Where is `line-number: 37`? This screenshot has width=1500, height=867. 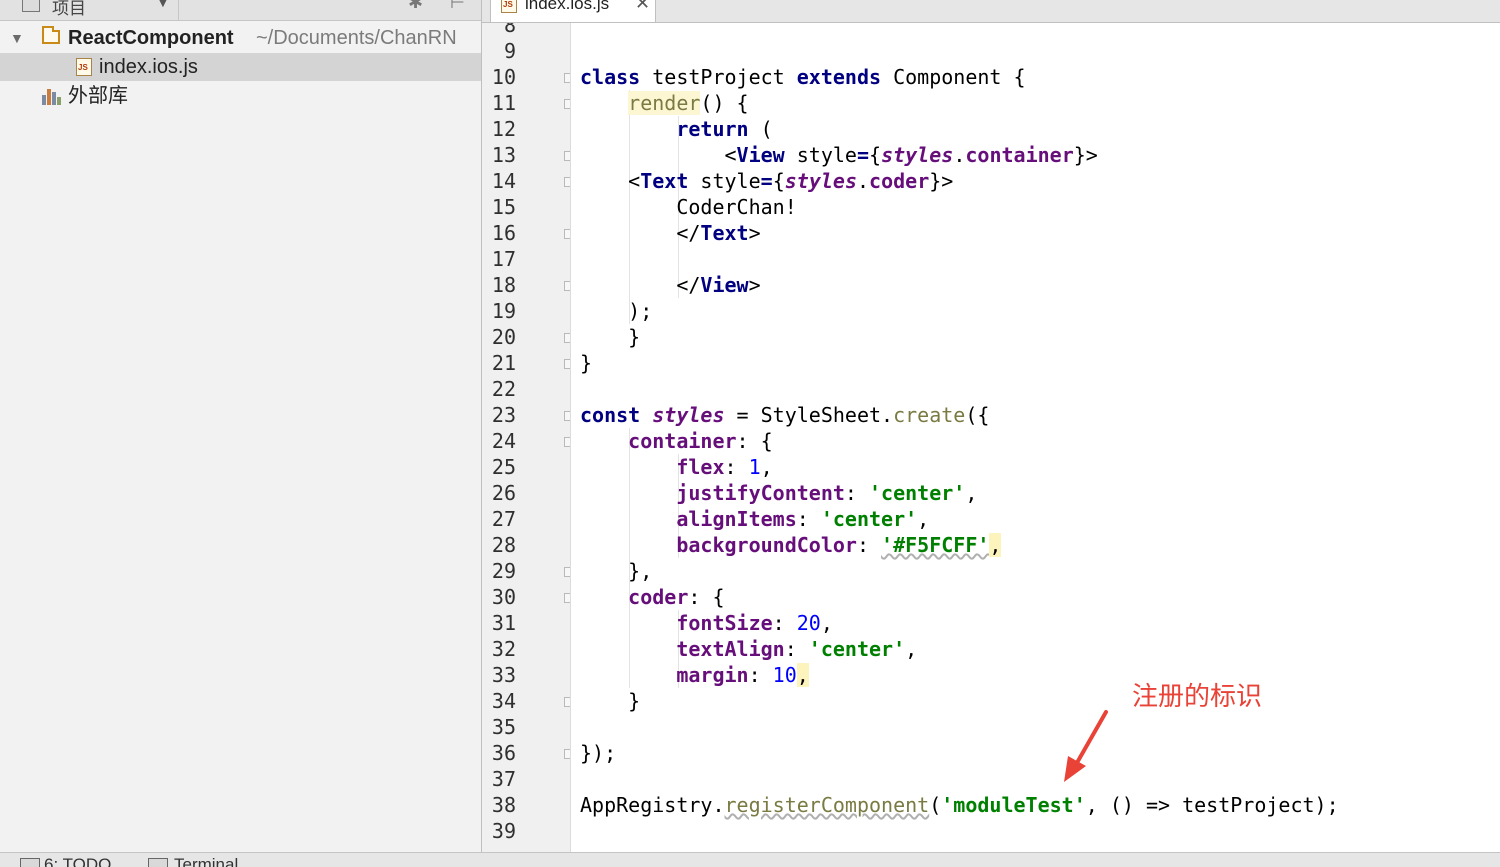 line-number: 37 is located at coordinates (503, 779).